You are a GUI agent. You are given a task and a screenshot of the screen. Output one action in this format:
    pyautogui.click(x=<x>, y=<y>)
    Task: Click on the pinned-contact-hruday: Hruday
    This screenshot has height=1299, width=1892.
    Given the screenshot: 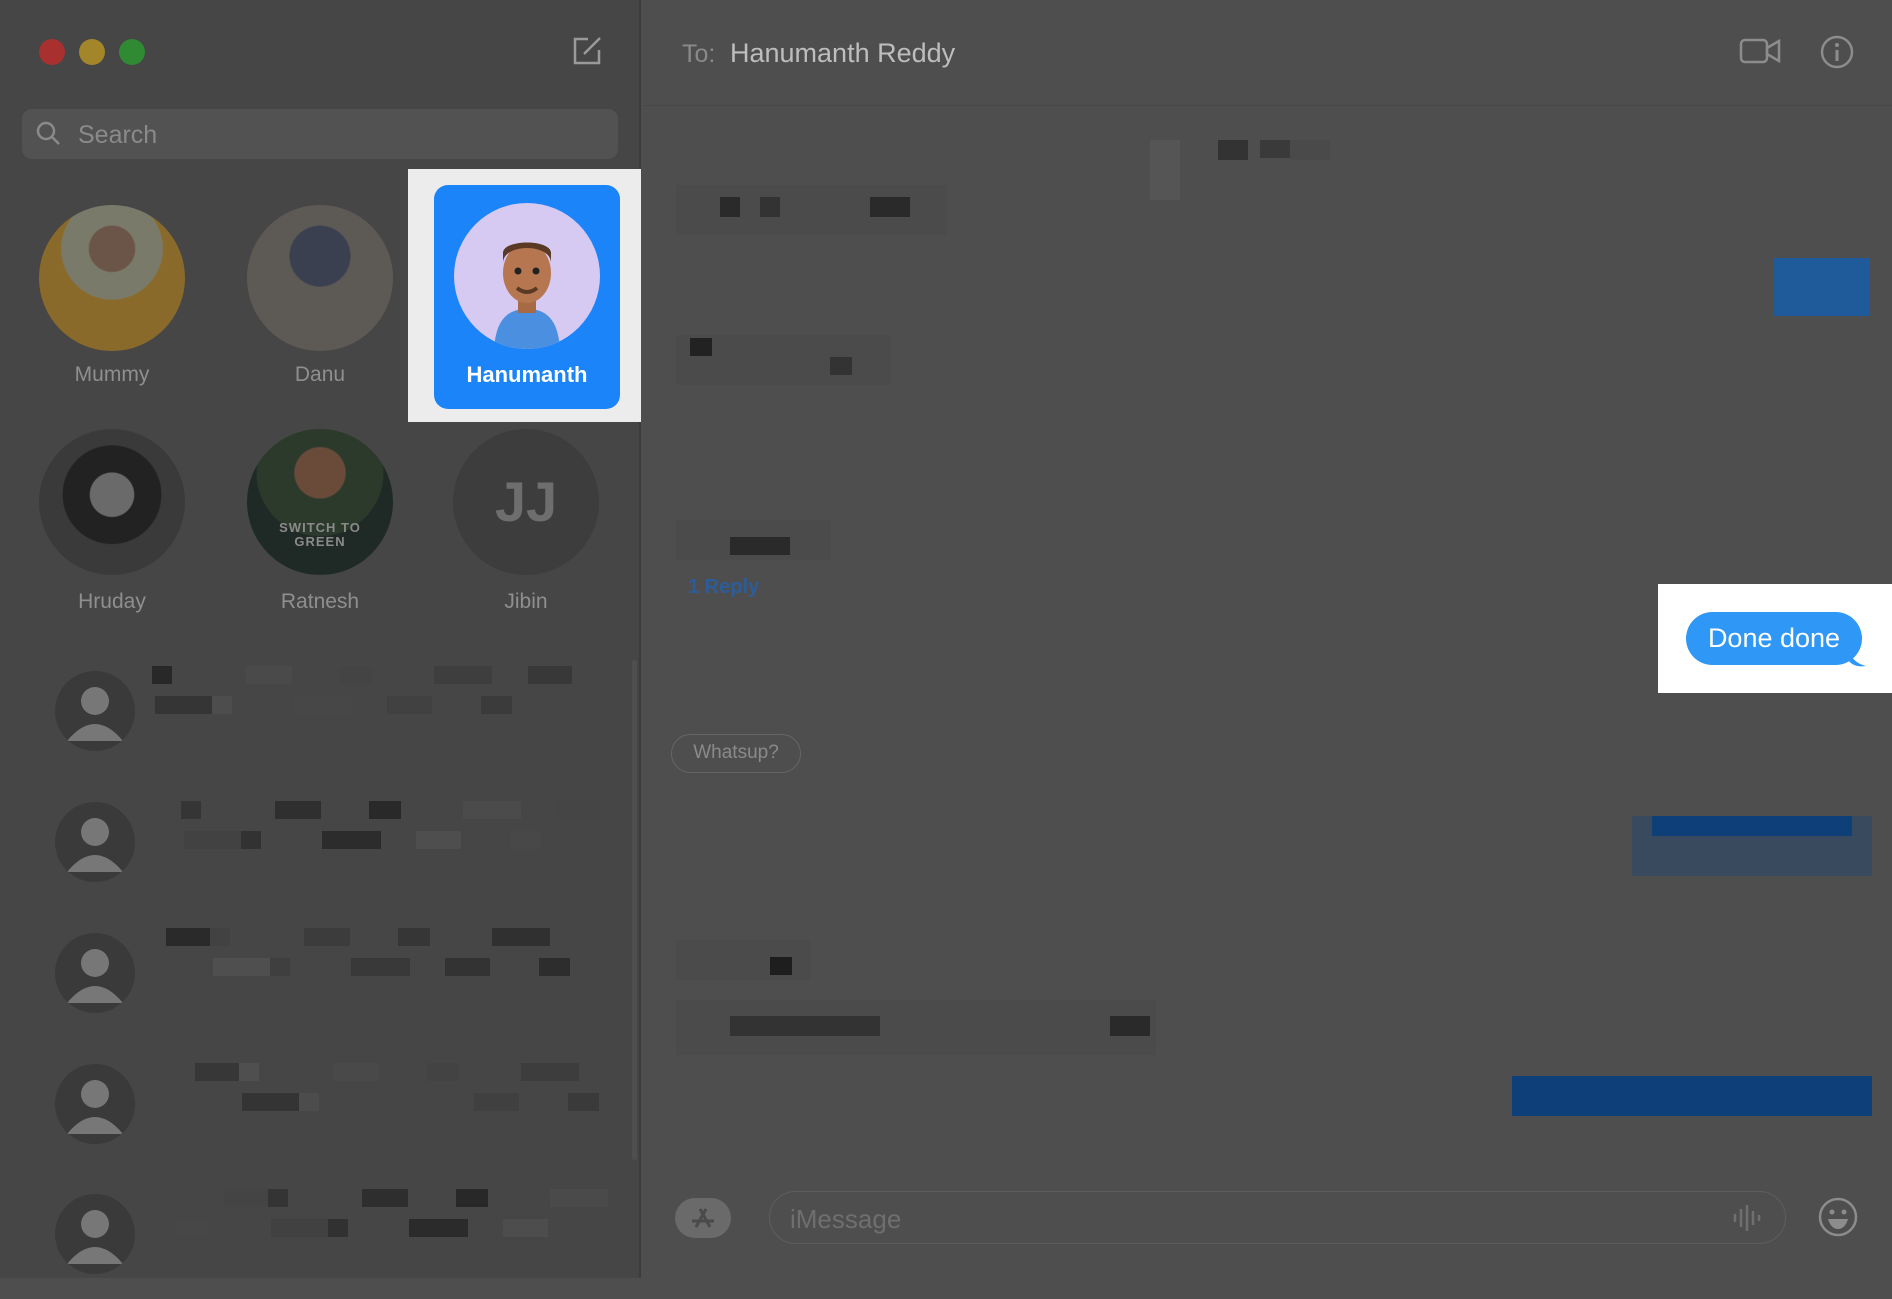 What is the action you would take?
    pyautogui.click(x=112, y=524)
    